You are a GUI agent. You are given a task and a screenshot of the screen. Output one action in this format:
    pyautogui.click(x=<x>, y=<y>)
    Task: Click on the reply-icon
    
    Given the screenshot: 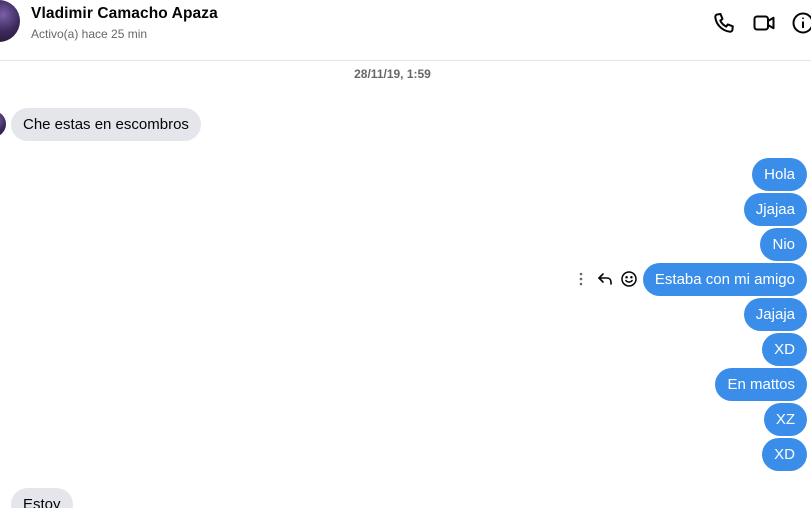 What is the action you would take?
    pyautogui.click(x=605, y=279)
    